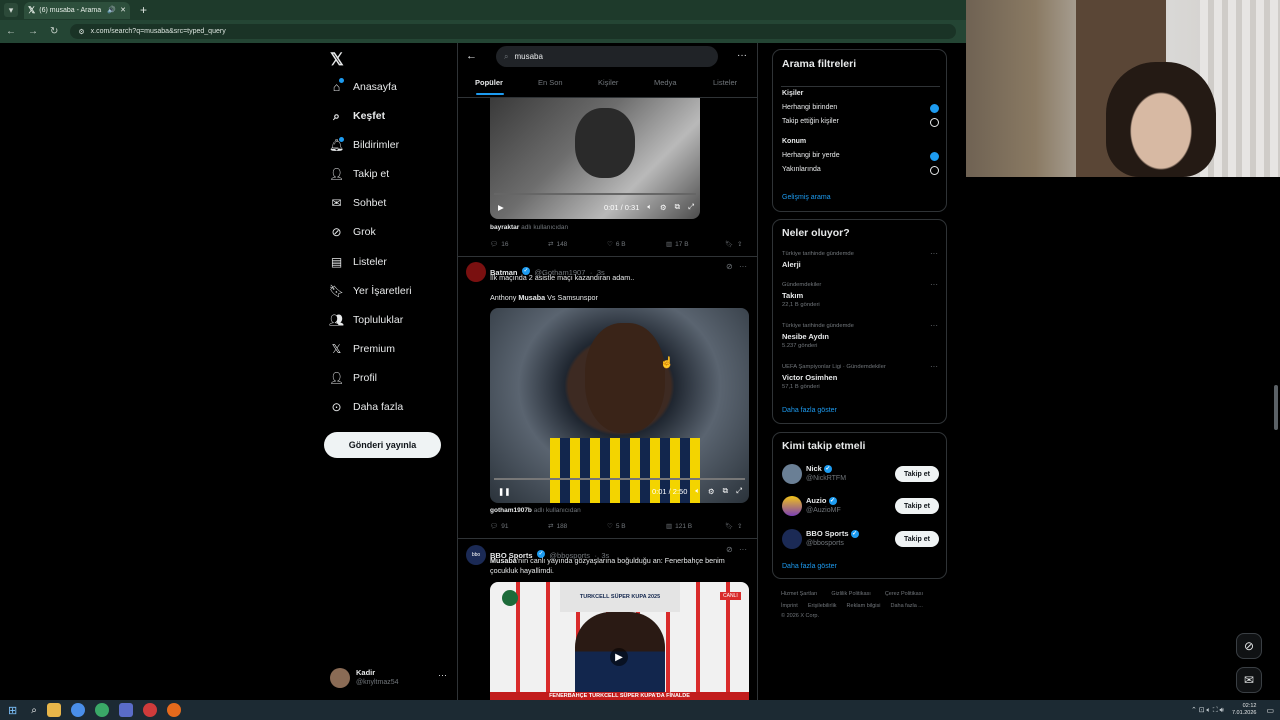 Image resolution: width=1280 pixels, height=720 pixels. Describe the element at coordinates (850, 594) in the screenshot. I see `footer-link: Gizlilik Politikası` at that location.